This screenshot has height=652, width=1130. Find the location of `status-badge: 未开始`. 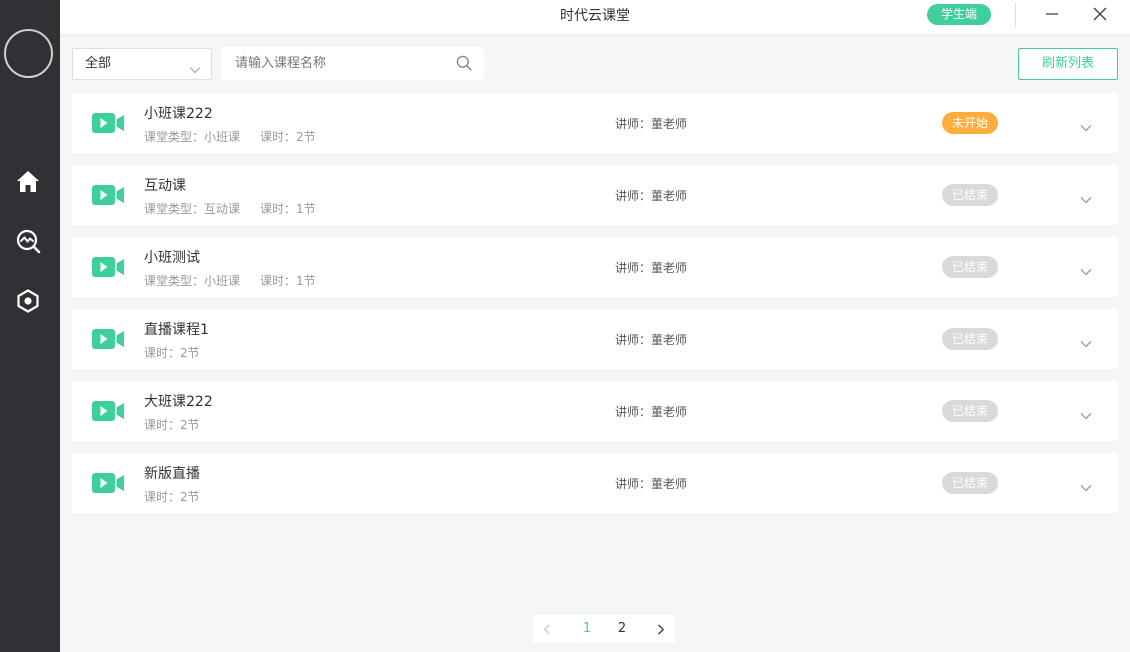

status-badge: 未开始 is located at coordinates (970, 123).